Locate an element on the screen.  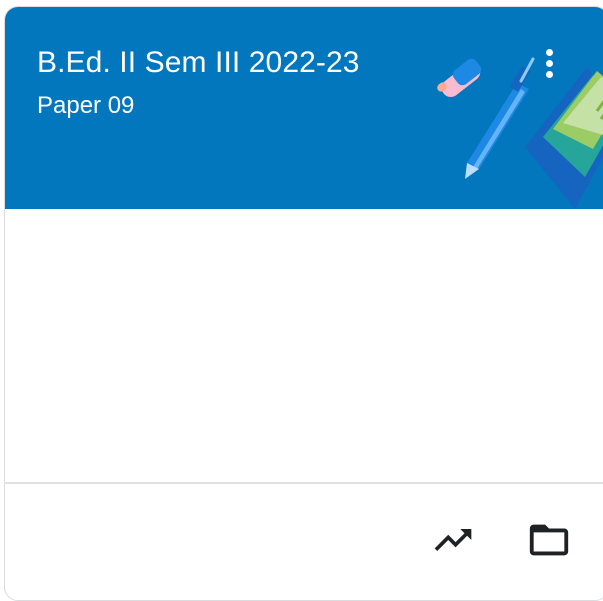
more-options-button is located at coordinates (549, 63).